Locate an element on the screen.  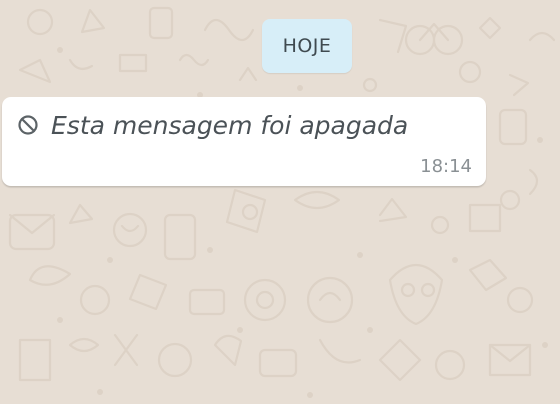
deleted-message-icon is located at coordinates (28, 125).